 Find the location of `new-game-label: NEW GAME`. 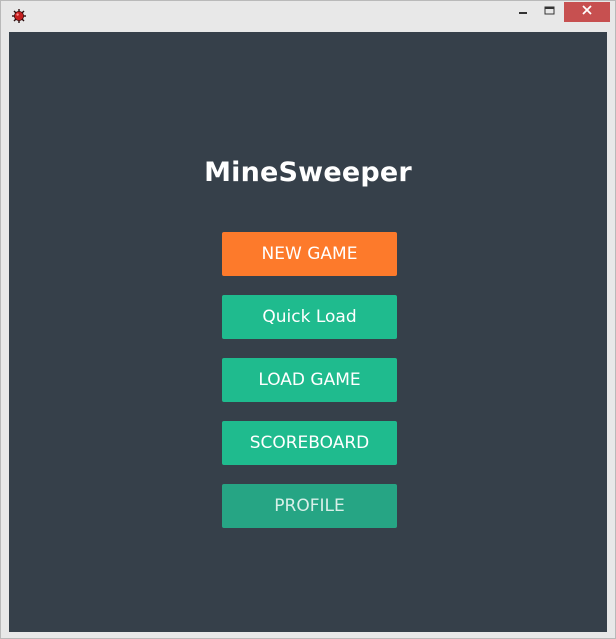

new-game-label: NEW GAME is located at coordinates (309, 254).